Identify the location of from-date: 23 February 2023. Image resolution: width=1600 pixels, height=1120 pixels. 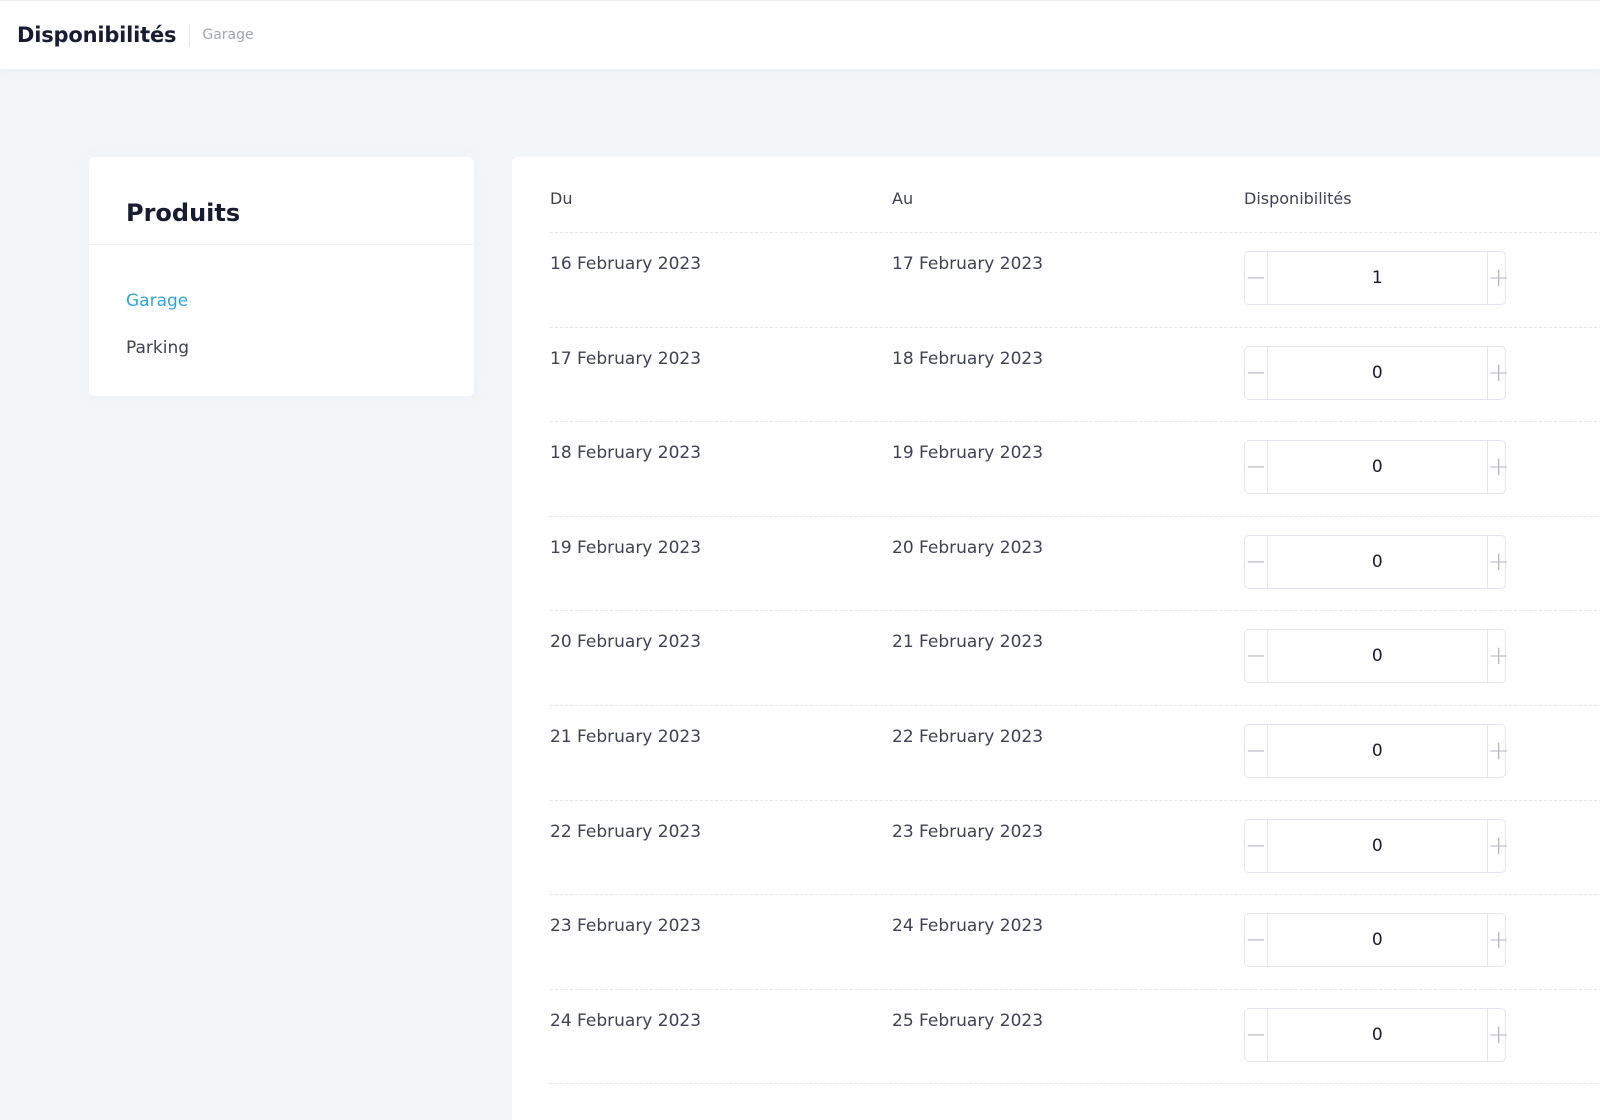
(626, 926).